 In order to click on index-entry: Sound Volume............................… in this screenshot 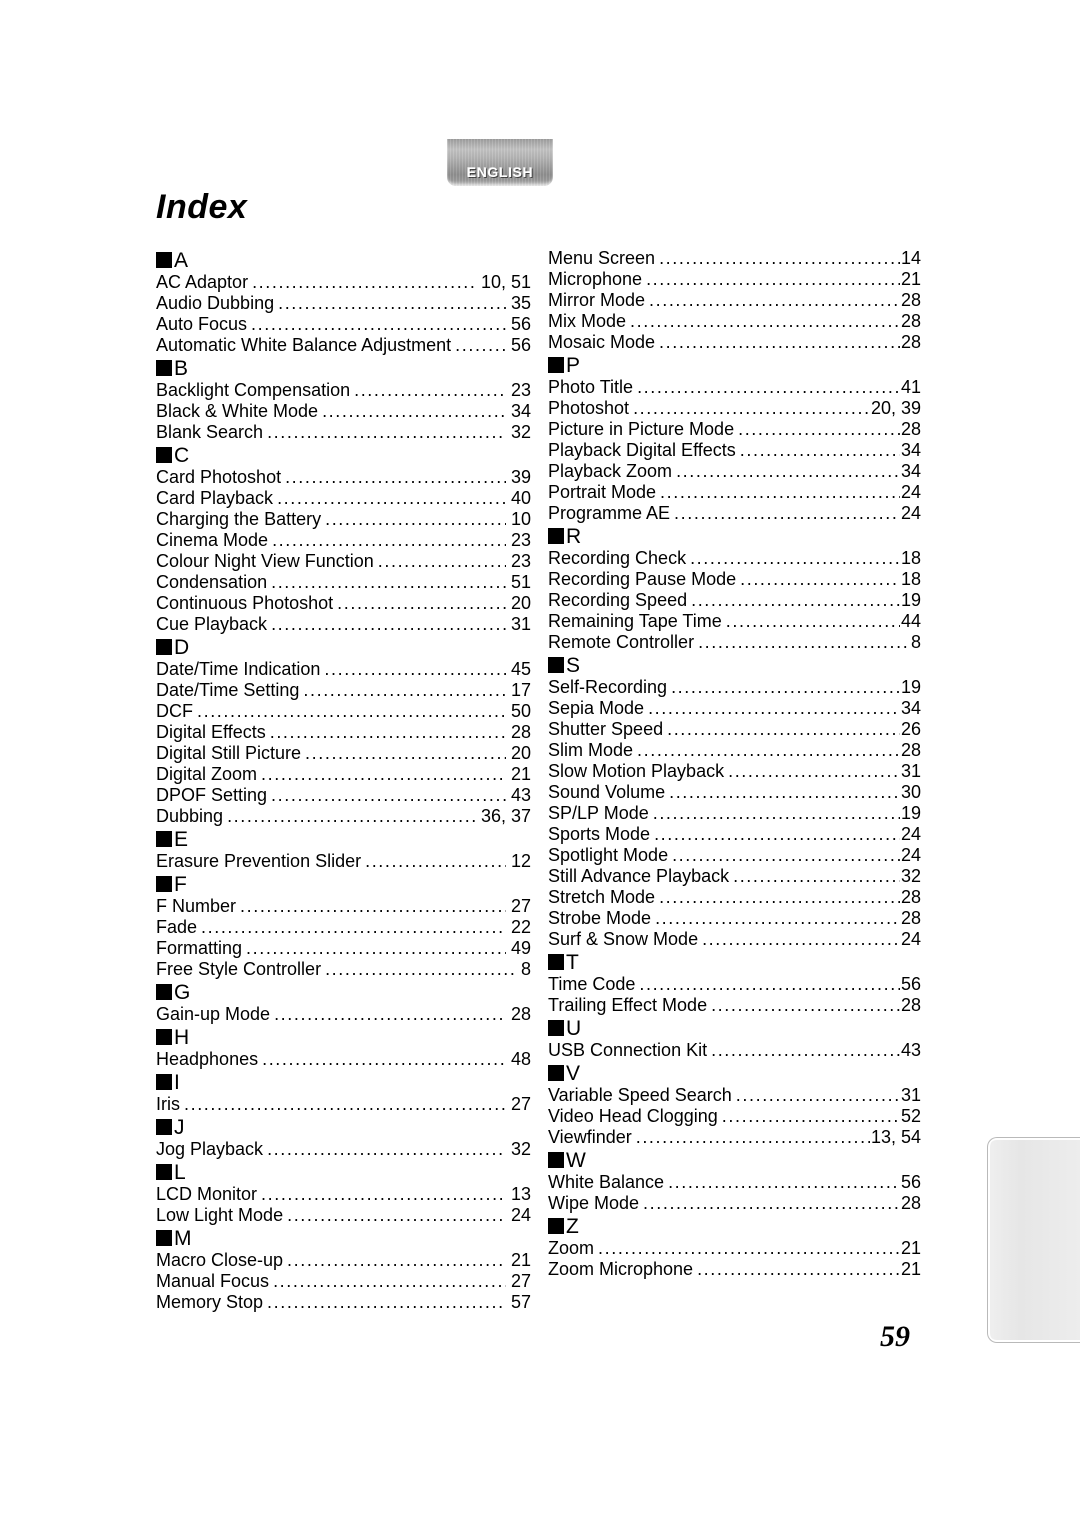, I will do `click(734, 792)`.